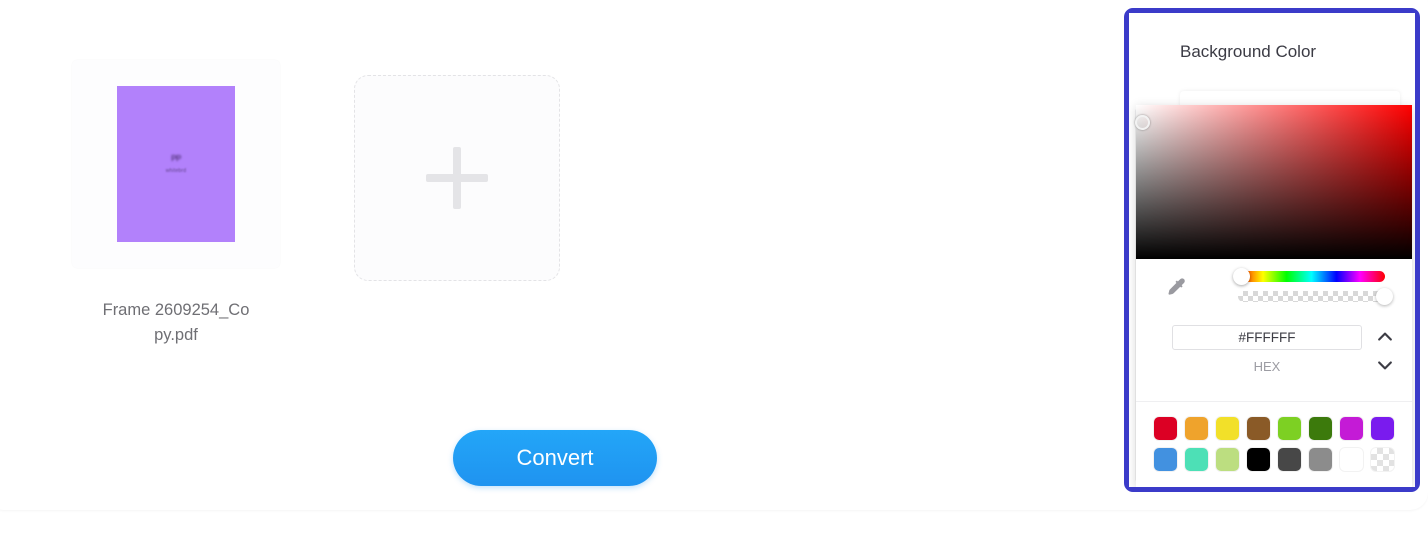 The image size is (1428, 536). Describe the element at coordinates (176, 171) in the screenshot. I see `thumbnail-body-text: whitebrd` at that location.